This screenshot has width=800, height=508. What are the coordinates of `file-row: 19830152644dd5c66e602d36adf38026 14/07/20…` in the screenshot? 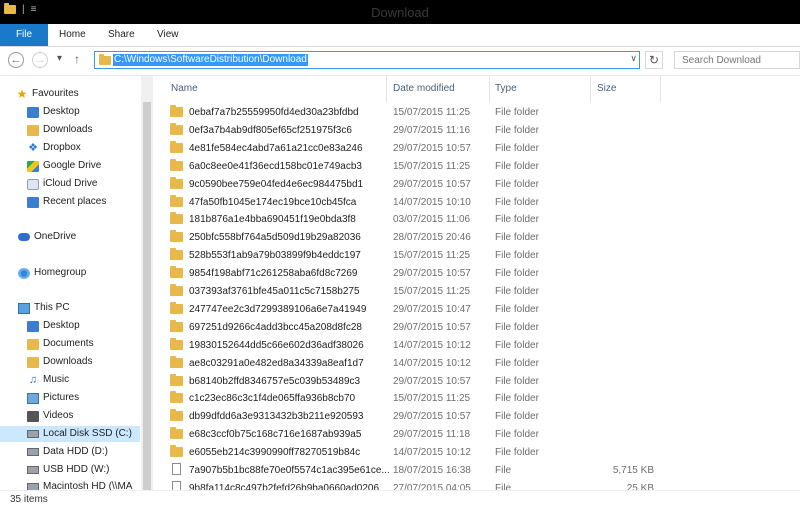 It's located at (410, 346).